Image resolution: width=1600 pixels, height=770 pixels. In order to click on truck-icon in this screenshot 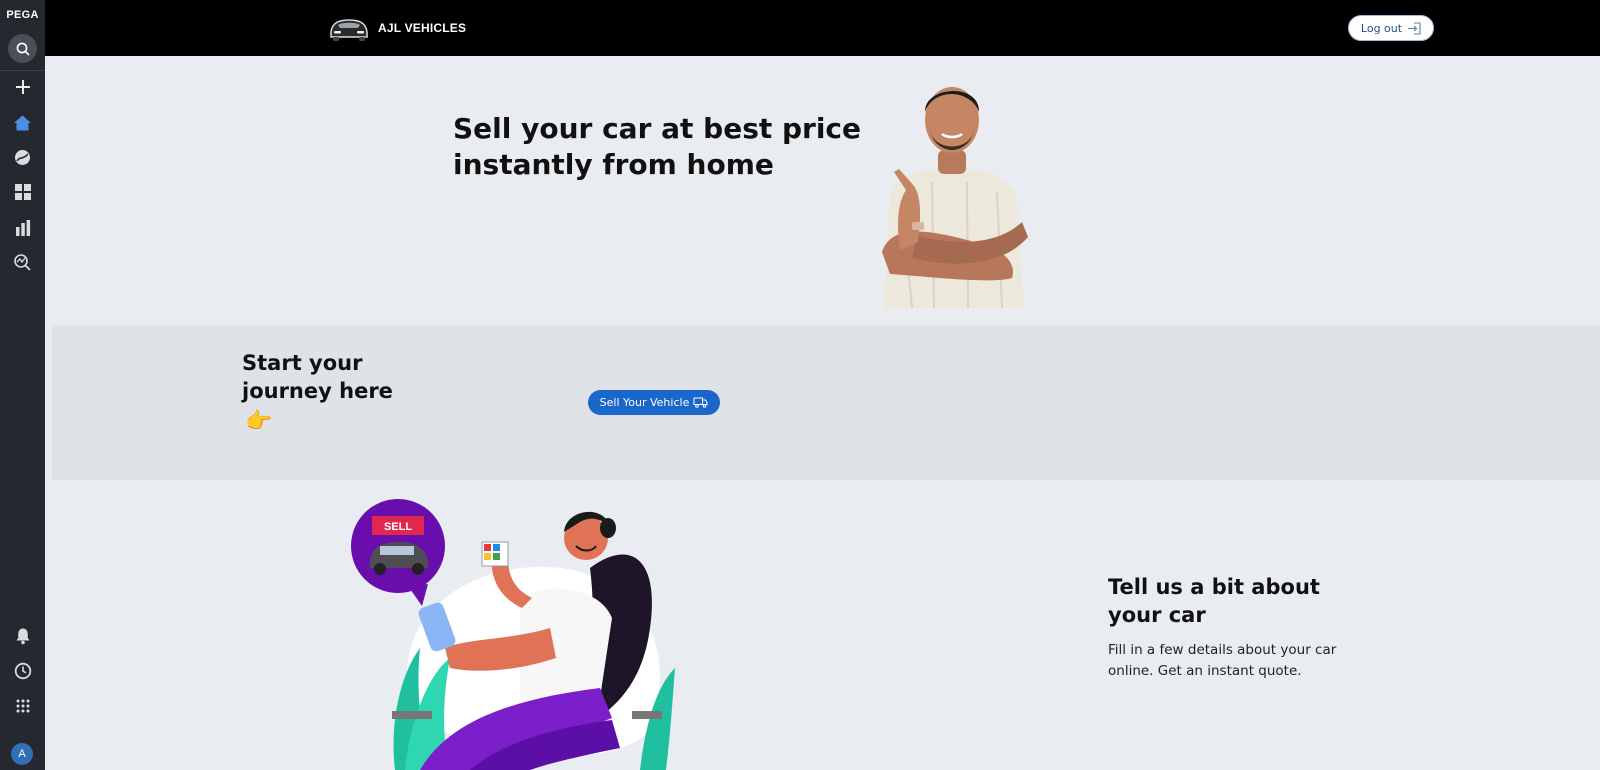, I will do `click(700, 402)`.